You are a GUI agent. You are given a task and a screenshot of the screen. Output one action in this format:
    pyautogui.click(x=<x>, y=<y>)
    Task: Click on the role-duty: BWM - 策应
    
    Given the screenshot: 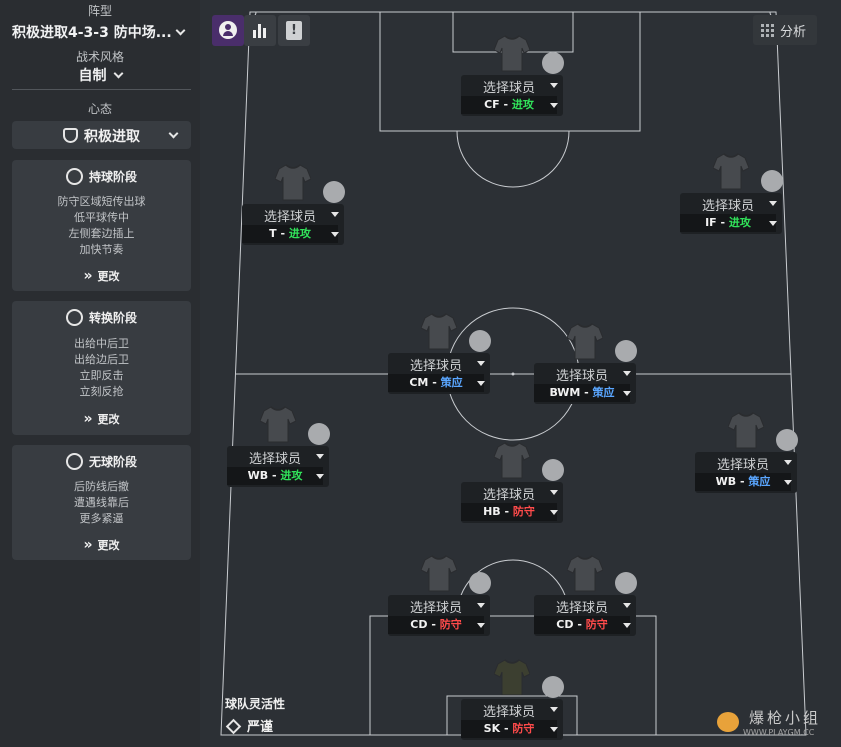 What is the action you would take?
    pyautogui.click(x=582, y=393)
    